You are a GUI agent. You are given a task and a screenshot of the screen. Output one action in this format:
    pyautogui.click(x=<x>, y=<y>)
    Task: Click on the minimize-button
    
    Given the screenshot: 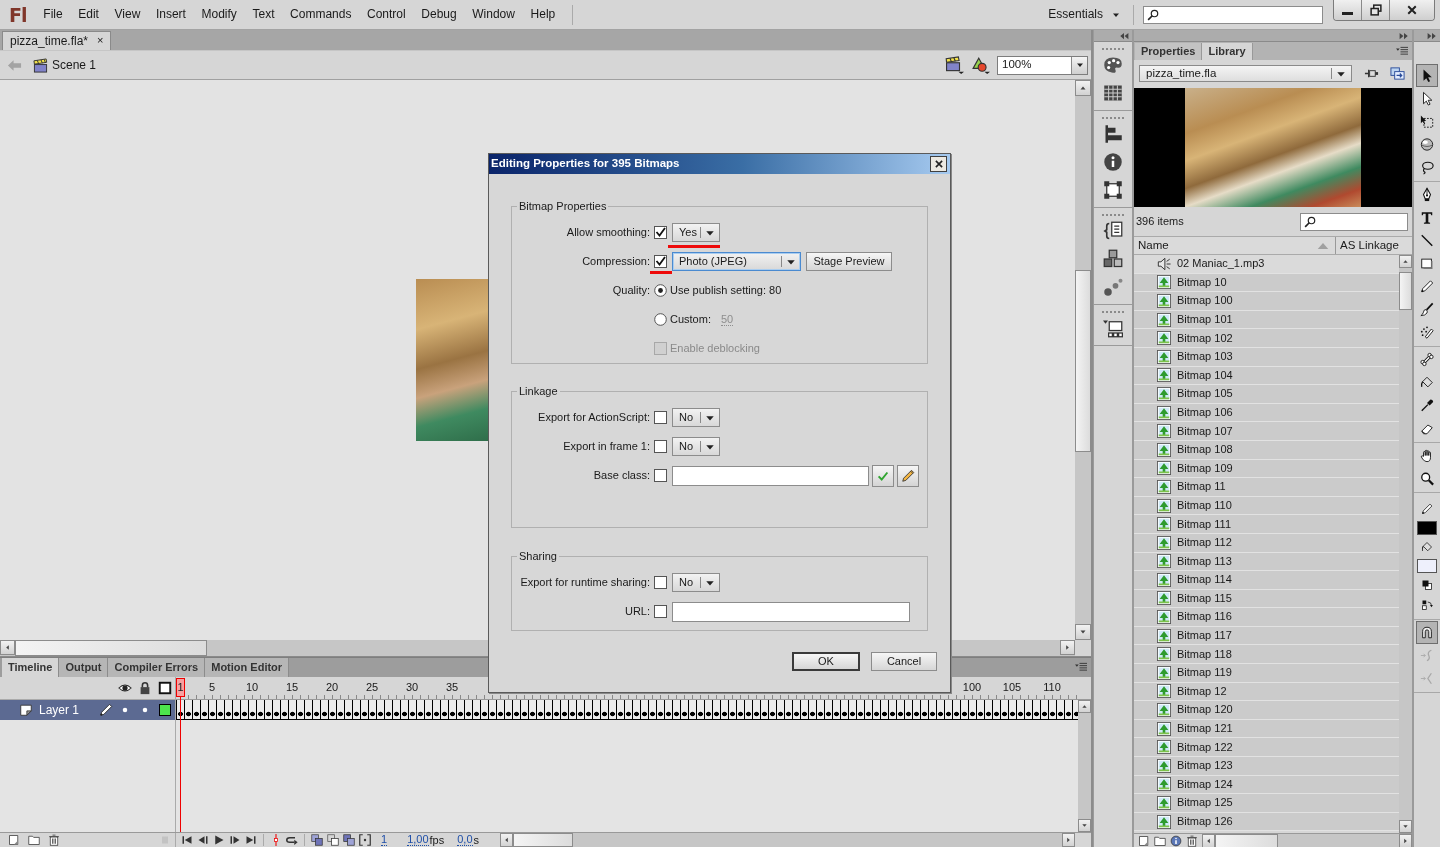 What is the action you would take?
    pyautogui.click(x=1348, y=10)
    